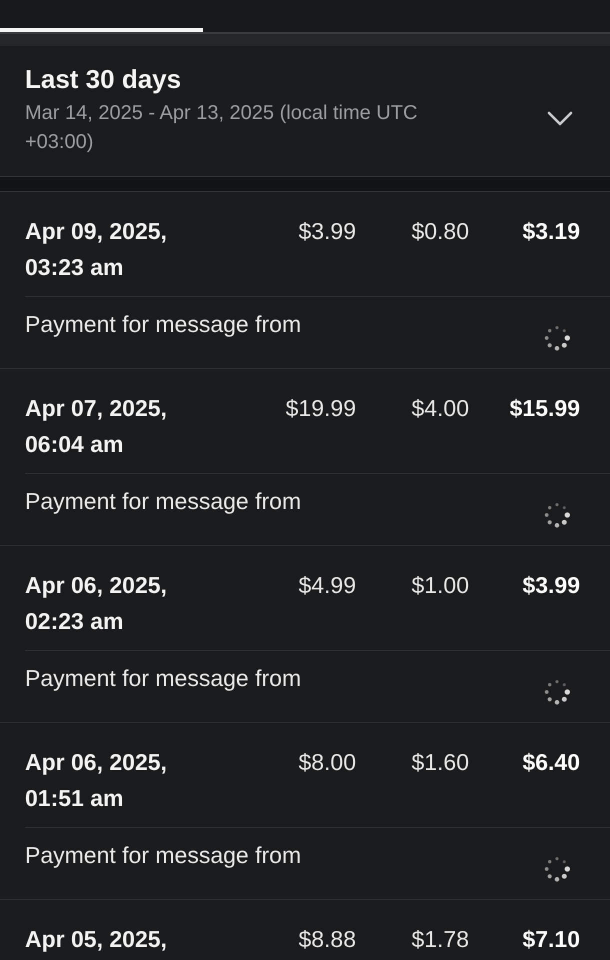 The width and height of the screenshot is (610, 960). What do you see at coordinates (545, 408) in the screenshot?
I see `amount-text: $15.99` at bounding box center [545, 408].